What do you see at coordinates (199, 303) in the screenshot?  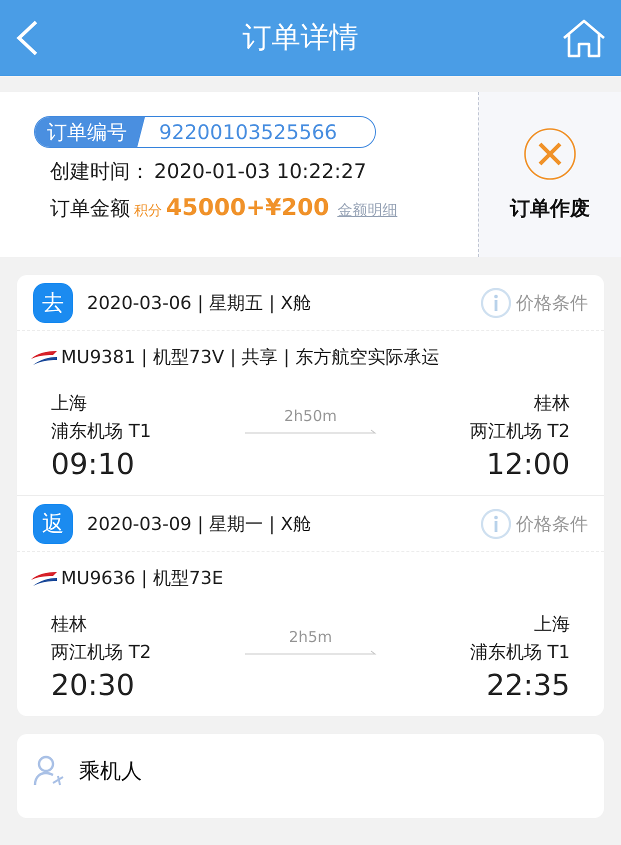 I see `flight-date: 2020-03-06 | 星期五 | X舱` at bounding box center [199, 303].